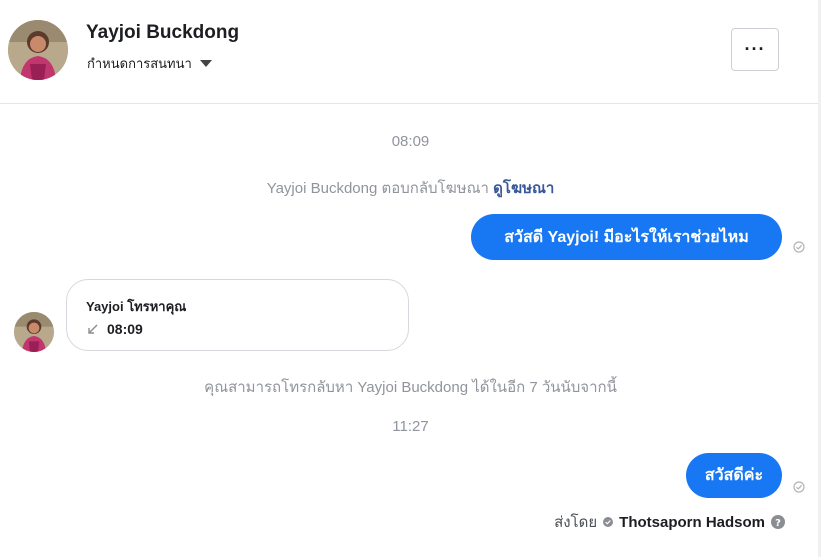 The height and width of the screenshot is (557, 821). Describe the element at coordinates (410, 141) in the screenshot. I see `timestamp: 08:09` at that location.